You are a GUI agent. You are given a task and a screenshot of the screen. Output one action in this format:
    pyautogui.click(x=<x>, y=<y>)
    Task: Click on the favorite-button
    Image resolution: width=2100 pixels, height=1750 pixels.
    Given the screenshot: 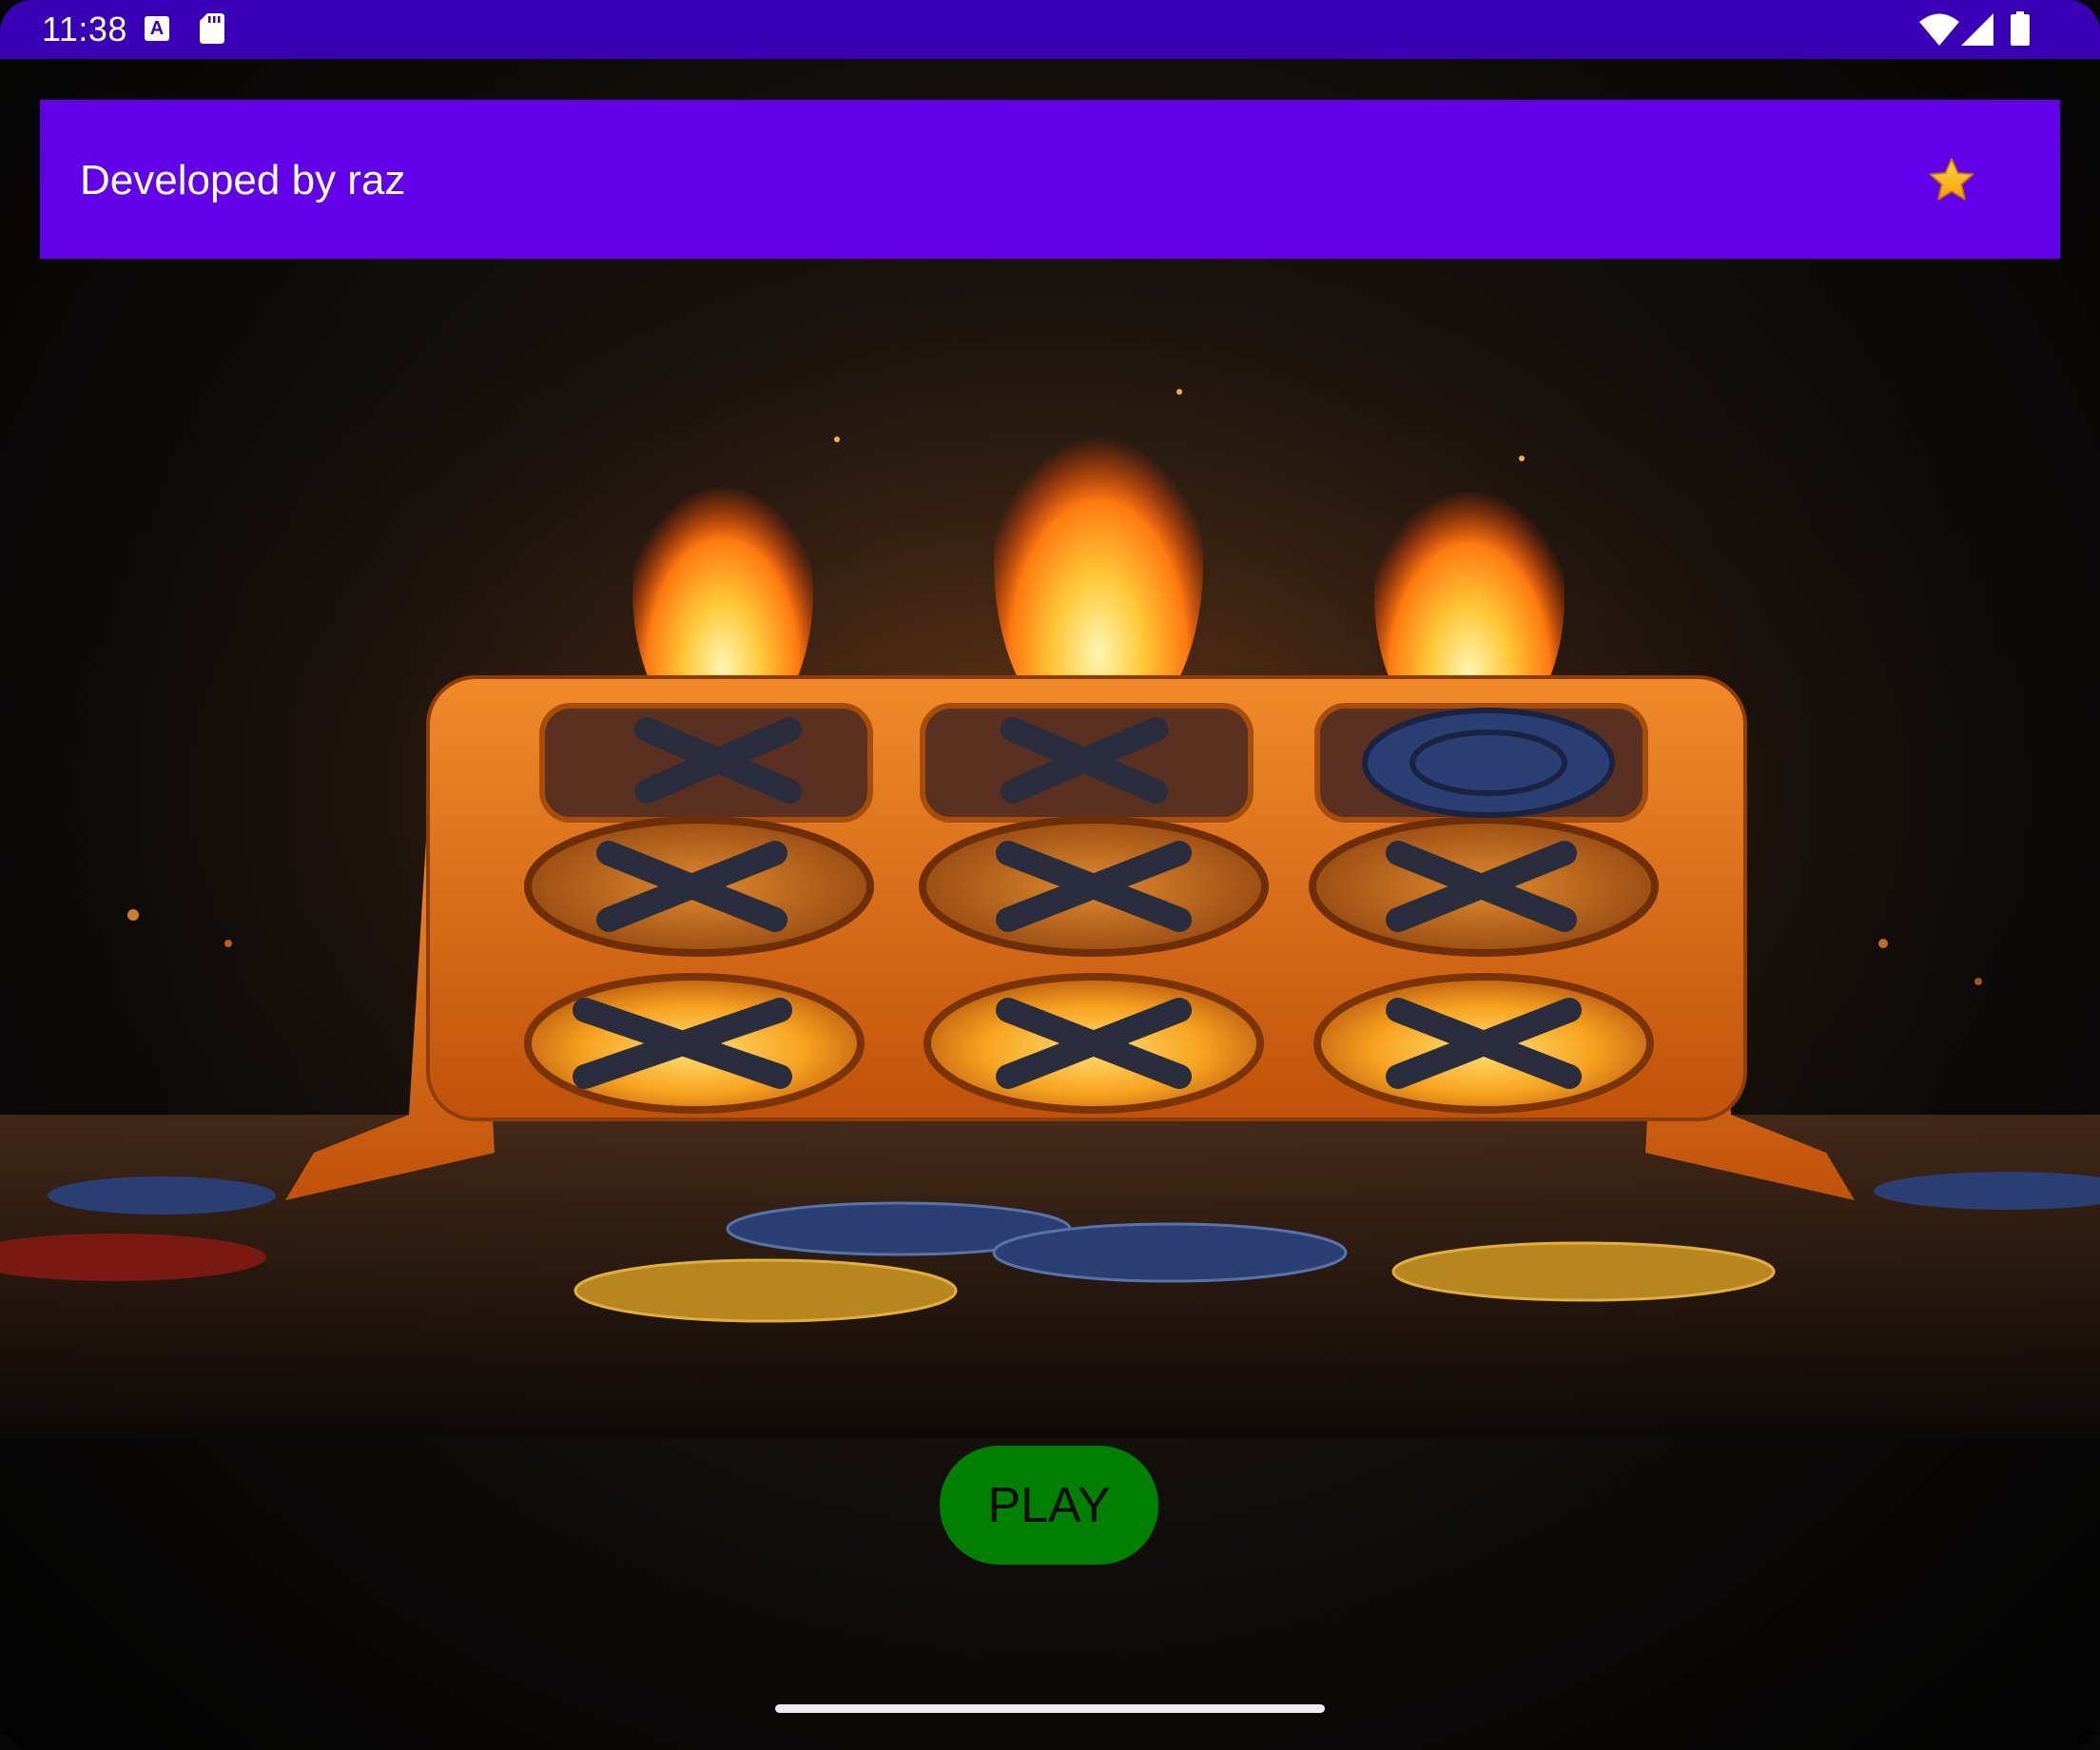 What is the action you would take?
    pyautogui.click(x=1951, y=180)
    